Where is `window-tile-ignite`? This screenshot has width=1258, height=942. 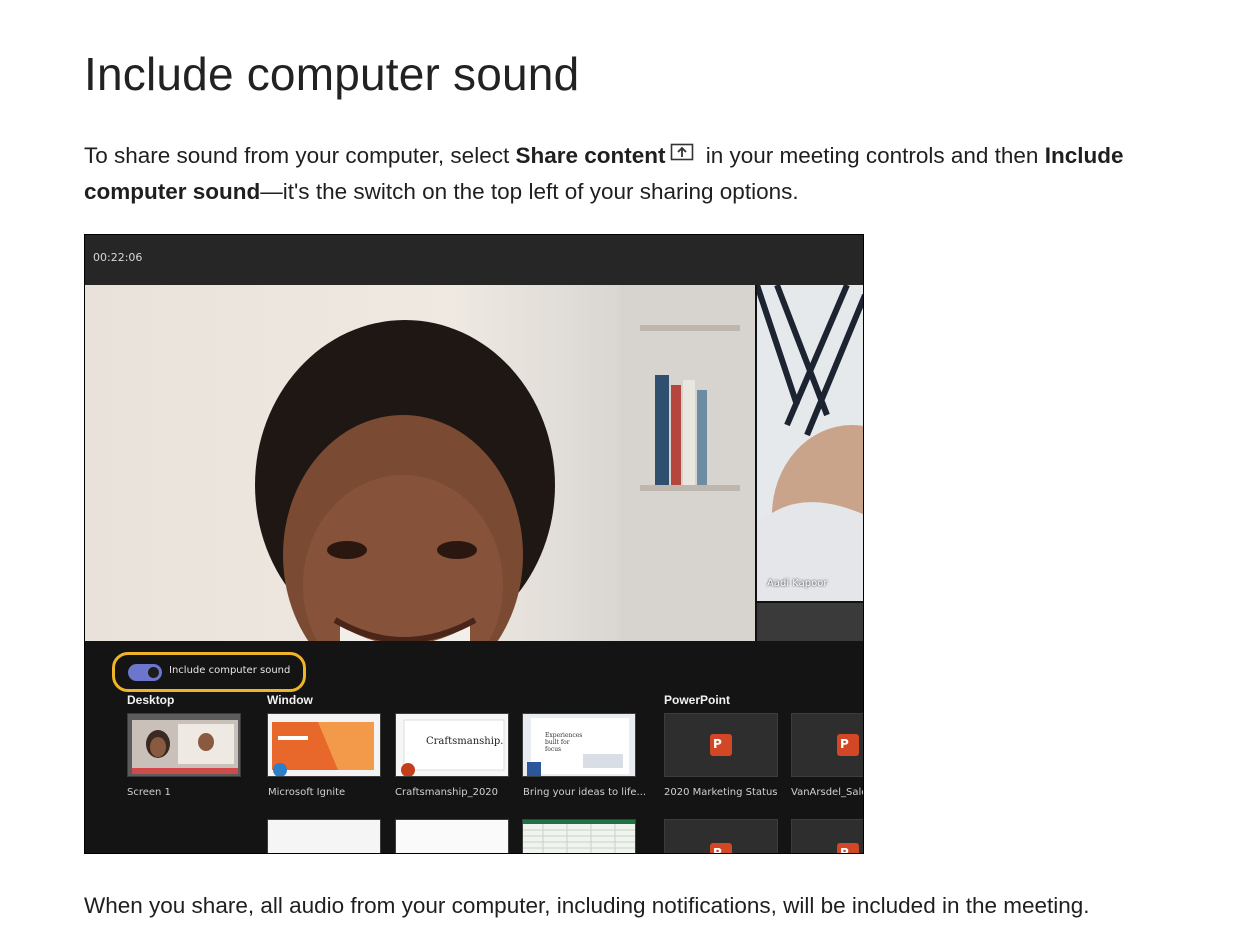
window-tile-ignite is located at coordinates (324, 745).